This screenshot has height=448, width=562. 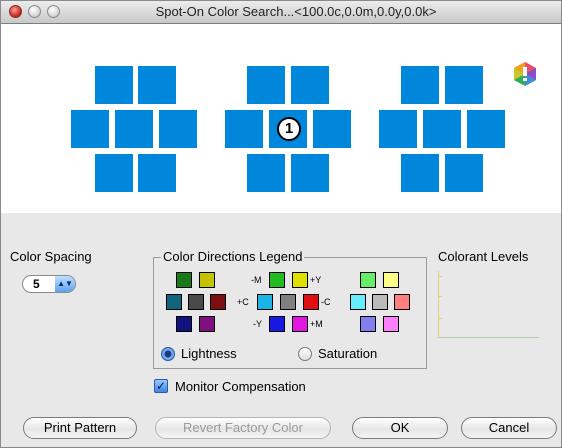 I want to click on minimize-window-button, so click(x=34, y=11).